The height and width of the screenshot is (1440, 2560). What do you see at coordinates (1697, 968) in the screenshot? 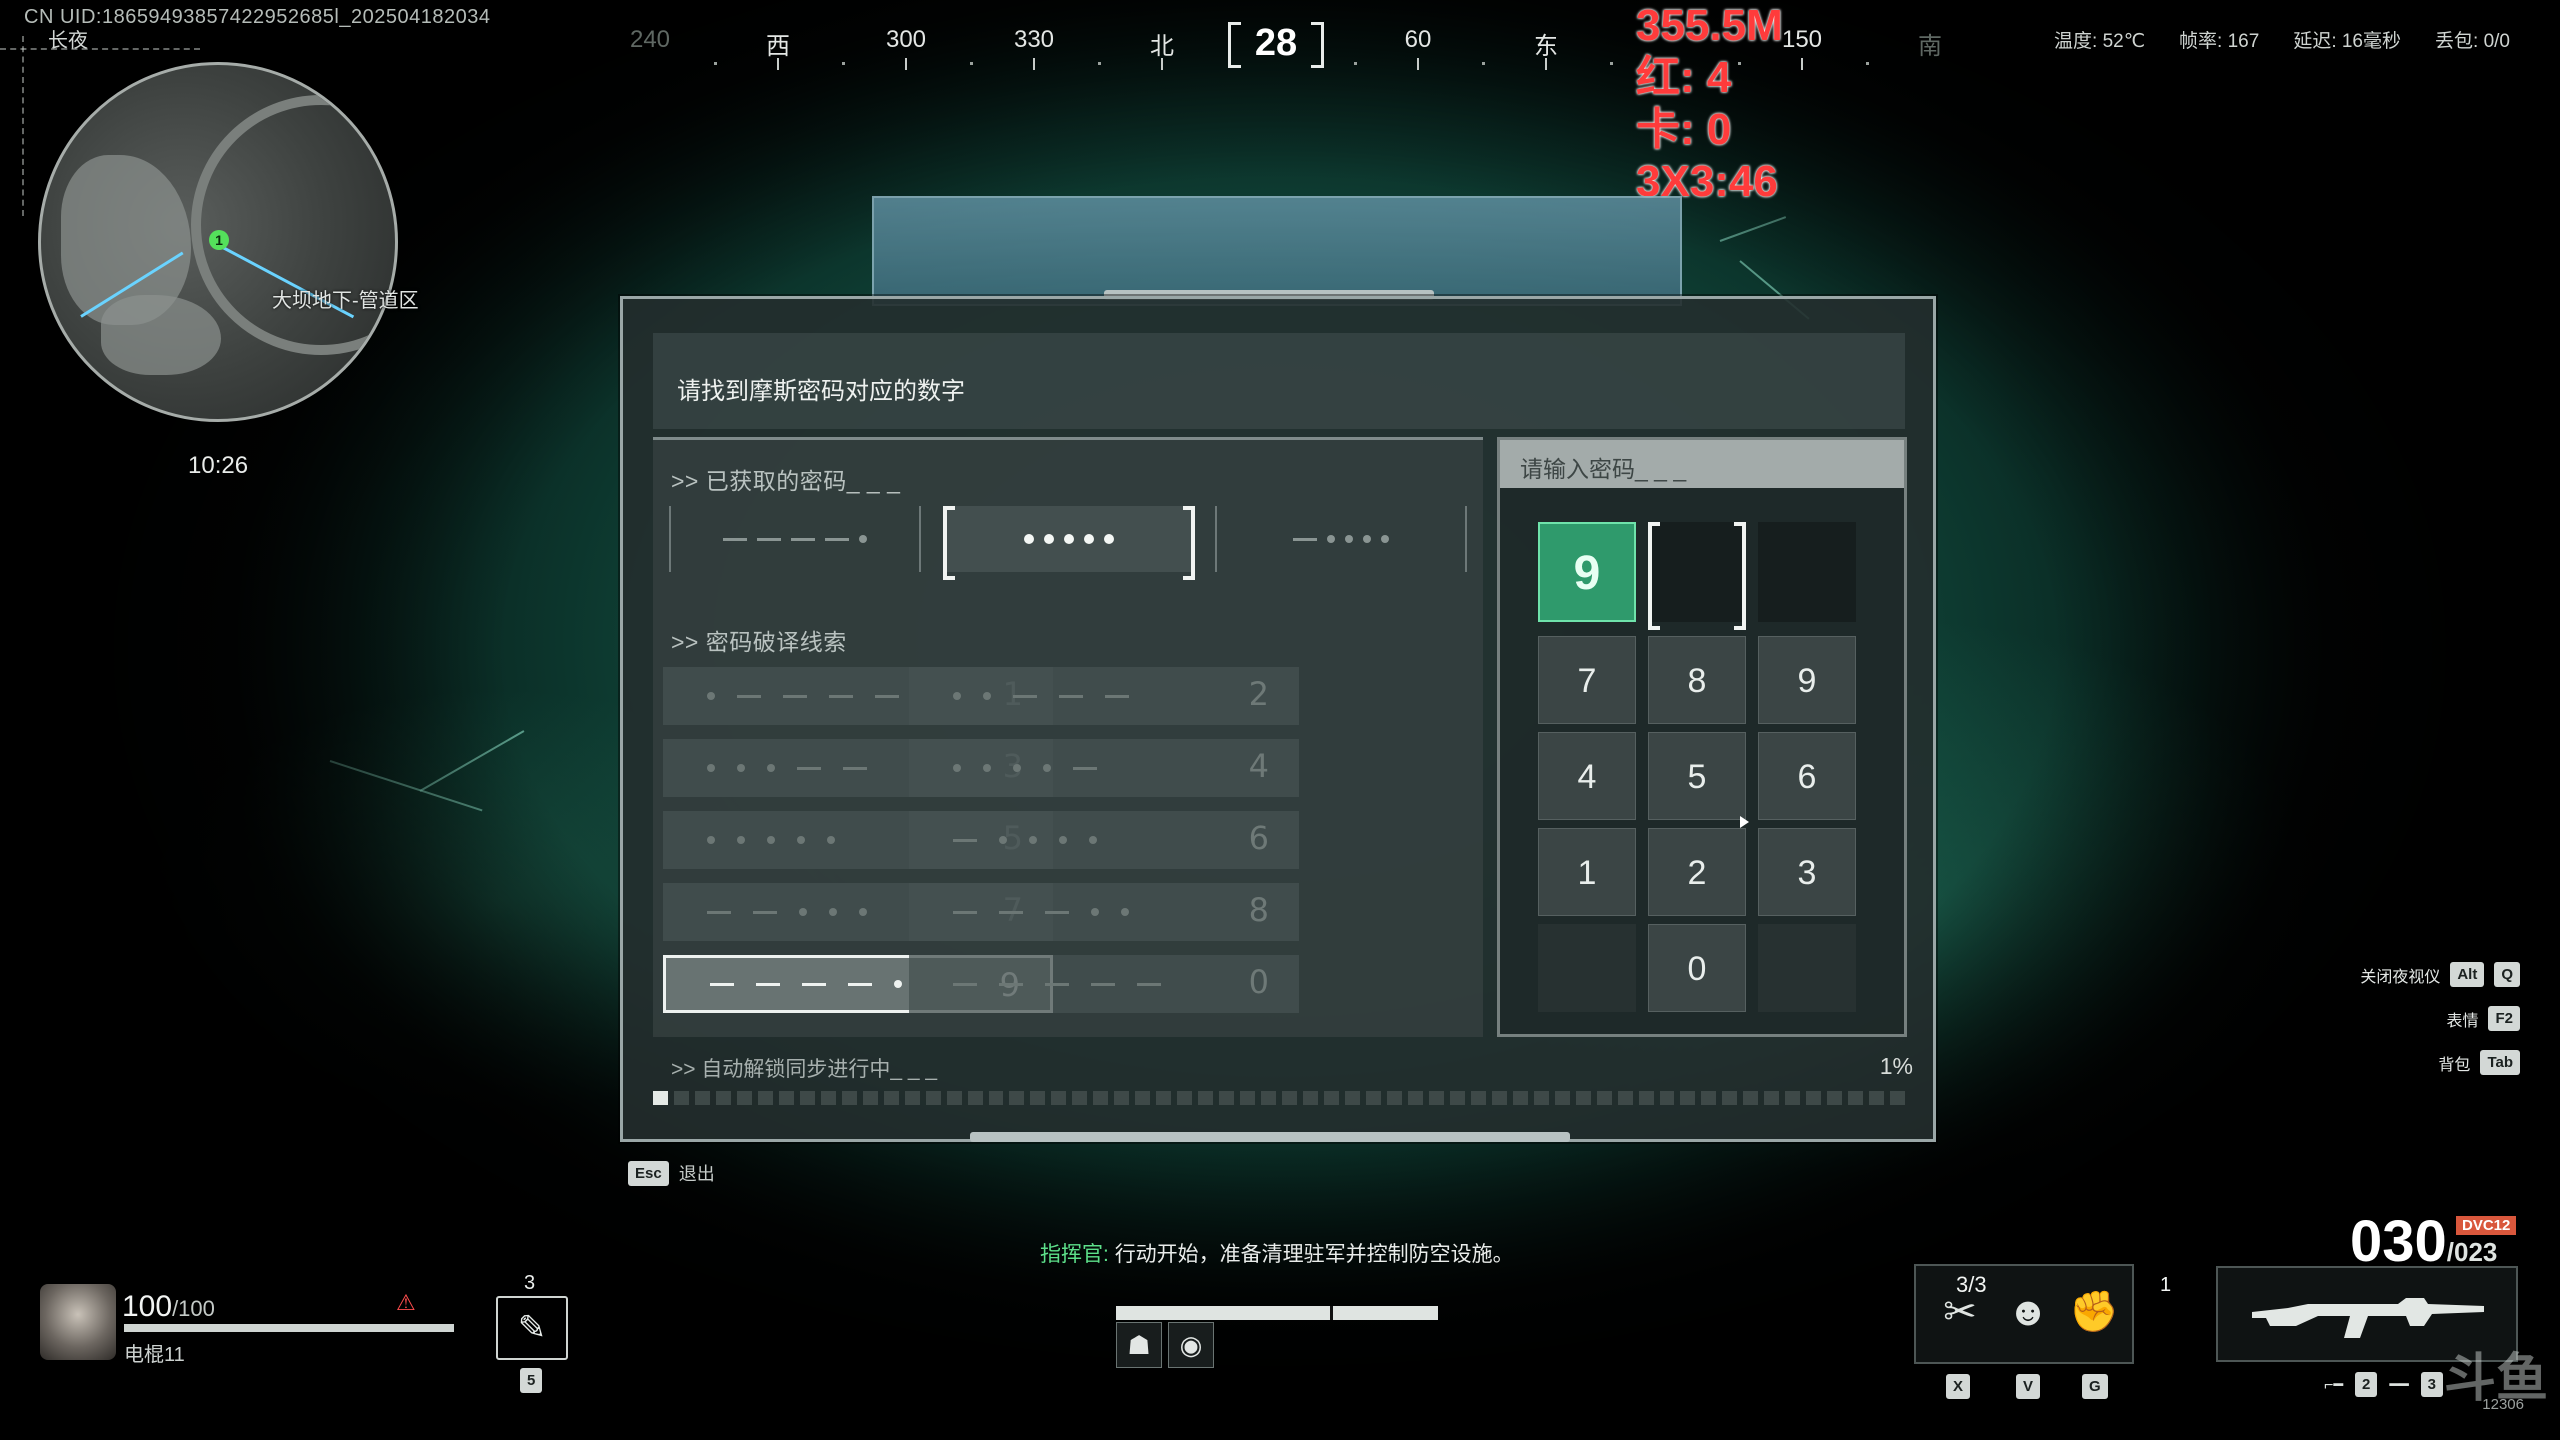
I see `key-0: 0` at bounding box center [1697, 968].